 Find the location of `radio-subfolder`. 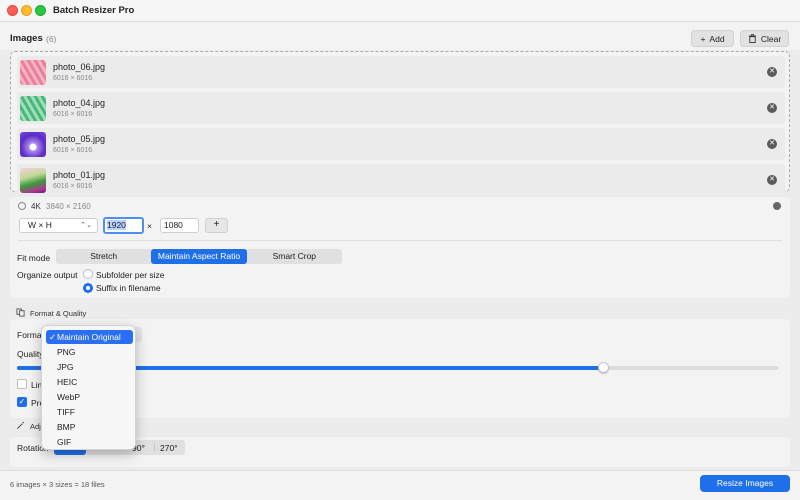

radio-subfolder is located at coordinates (88, 274).